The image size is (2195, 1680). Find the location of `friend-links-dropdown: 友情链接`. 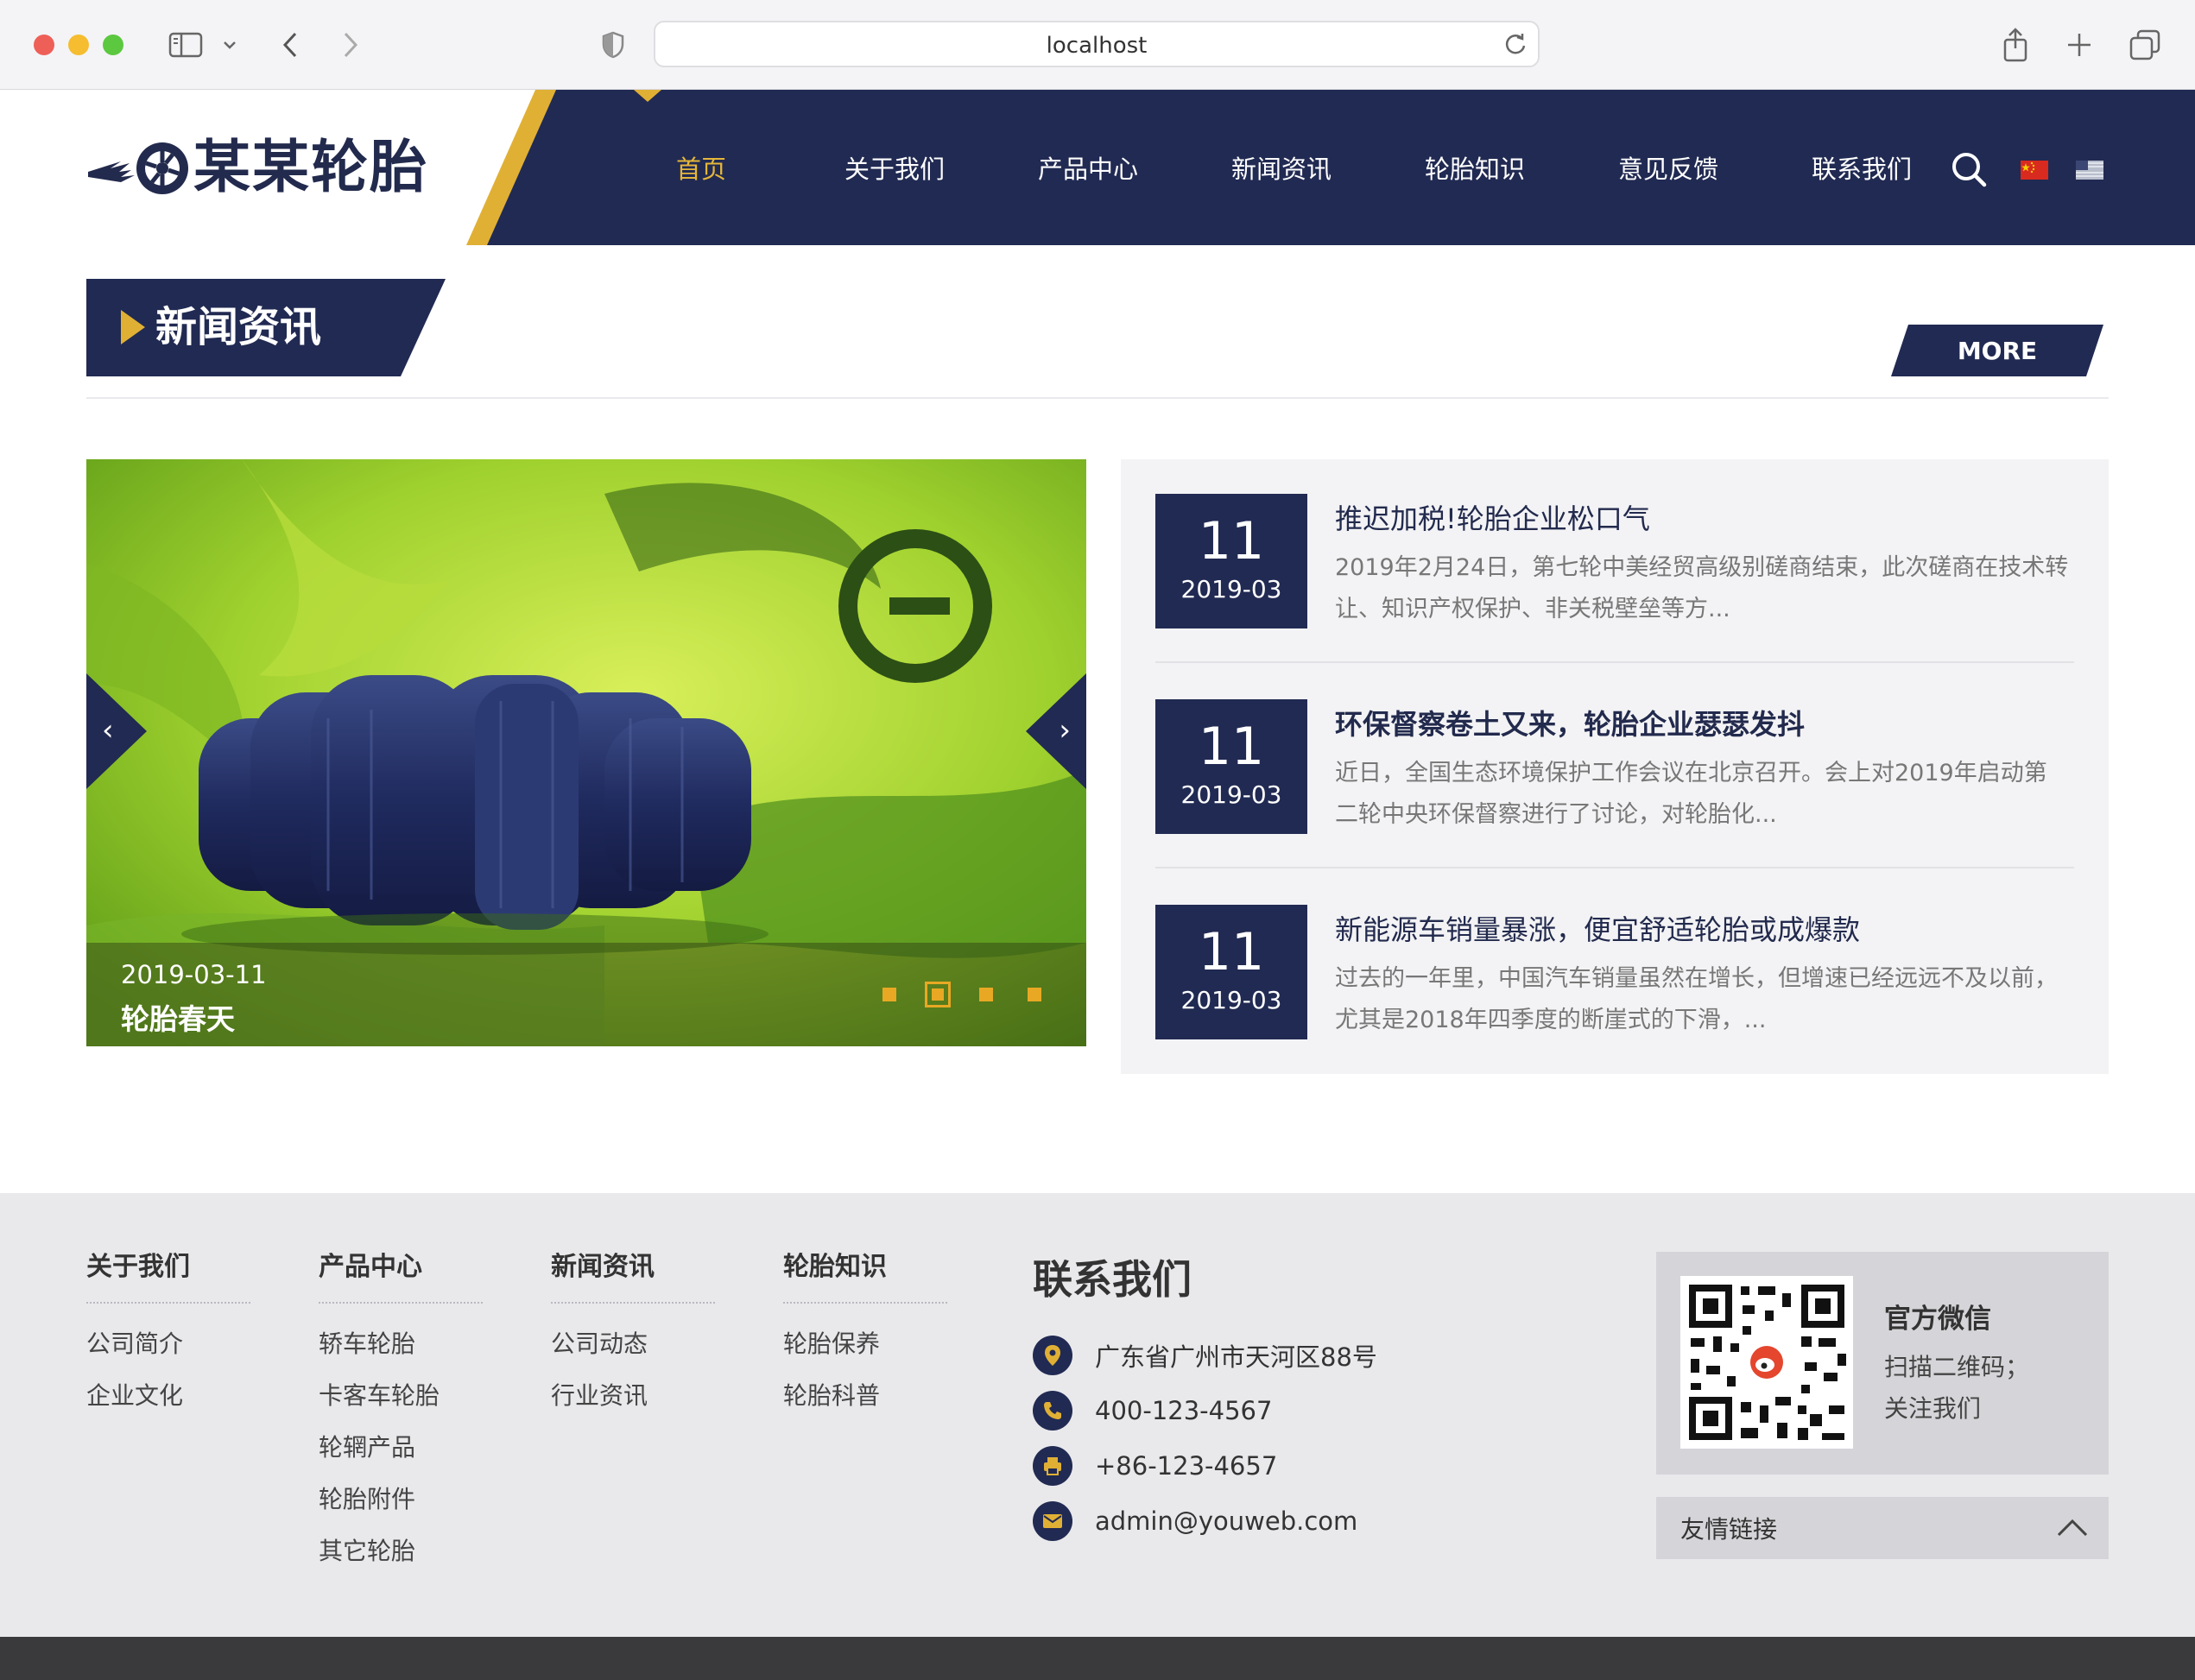

friend-links-dropdown: 友情链接 is located at coordinates (1882, 1528).